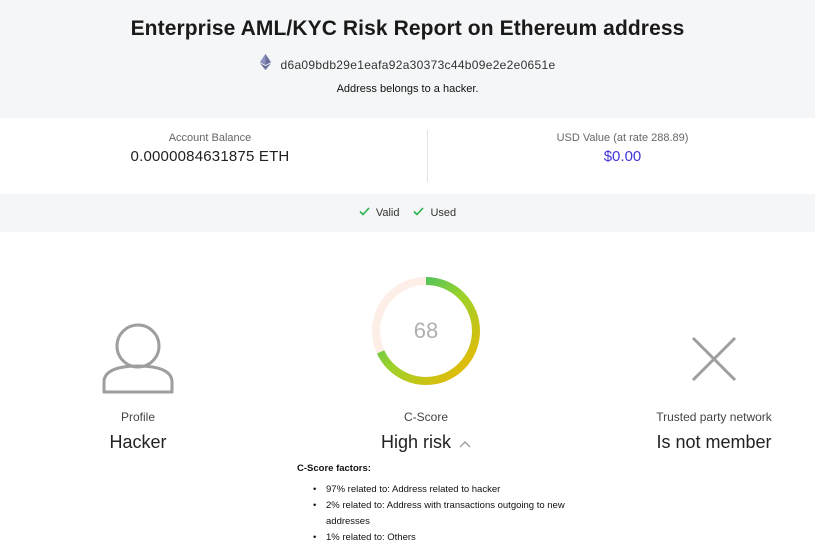  Describe the element at coordinates (265, 64) in the screenshot. I see `ethereum-icon` at that location.